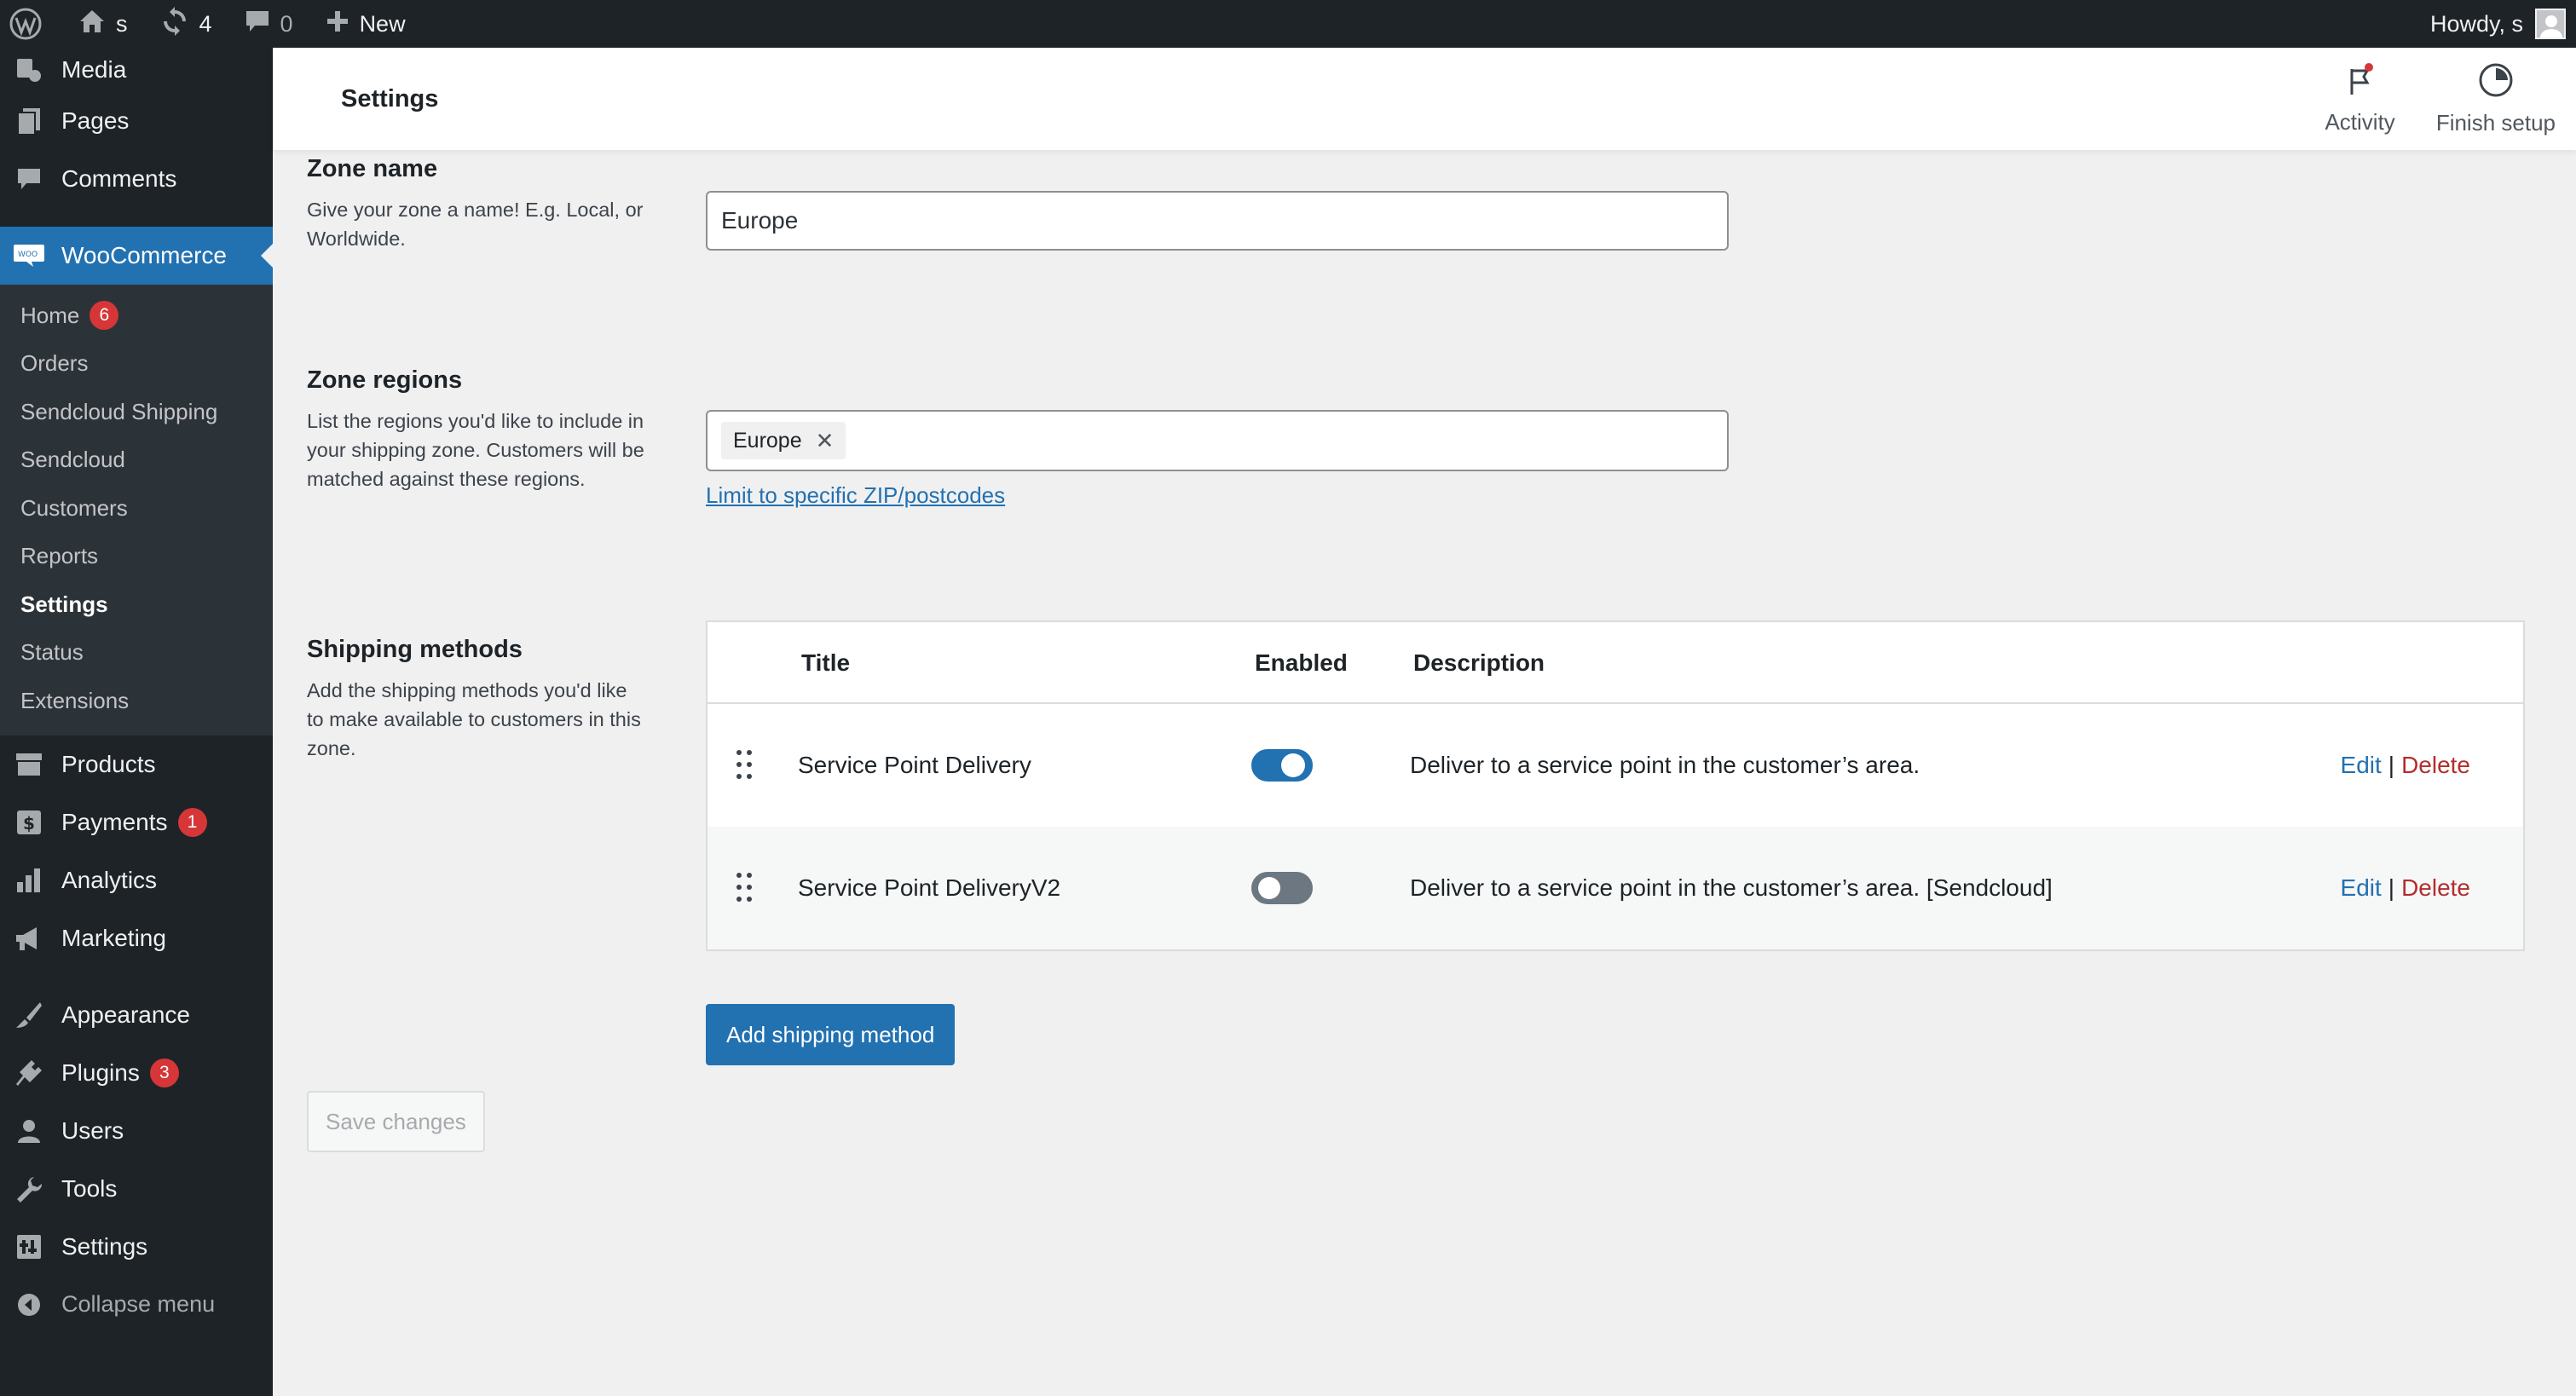  Describe the element at coordinates (136, 822) in the screenshot. I see `sidebar-item-payments: $ Payments 1` at that location.